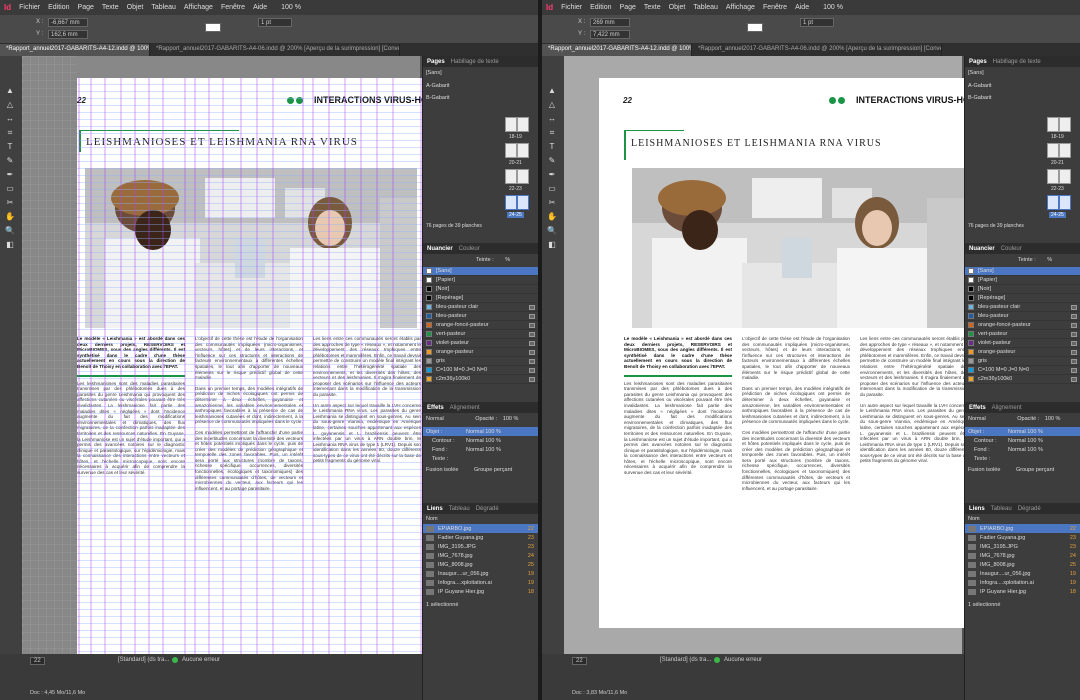 The height and width of the screenshot is (700, 1080). What do you see at coordinates (976, 73) in the screenshot?
I see `master-none: [Sans]` at bounding box center [976, 73].